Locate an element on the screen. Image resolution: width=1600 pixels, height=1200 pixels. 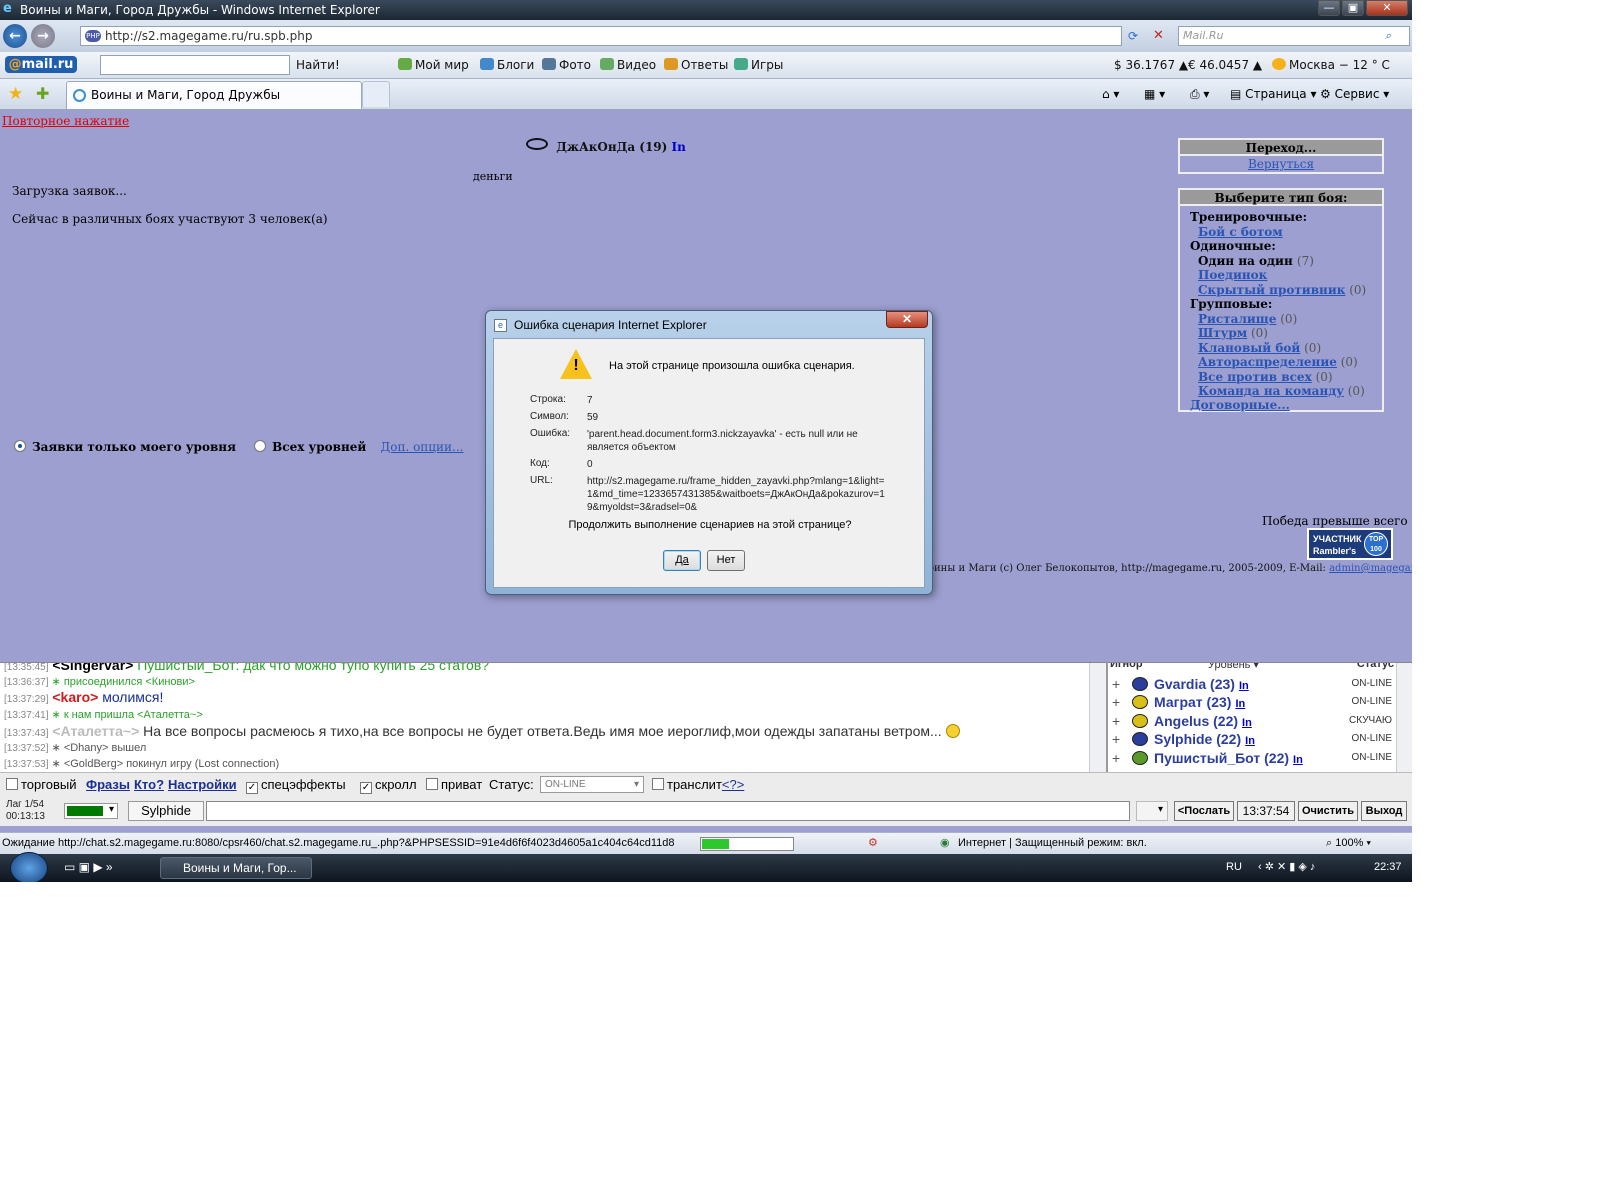
message-input is located at coordinates (668, 811).